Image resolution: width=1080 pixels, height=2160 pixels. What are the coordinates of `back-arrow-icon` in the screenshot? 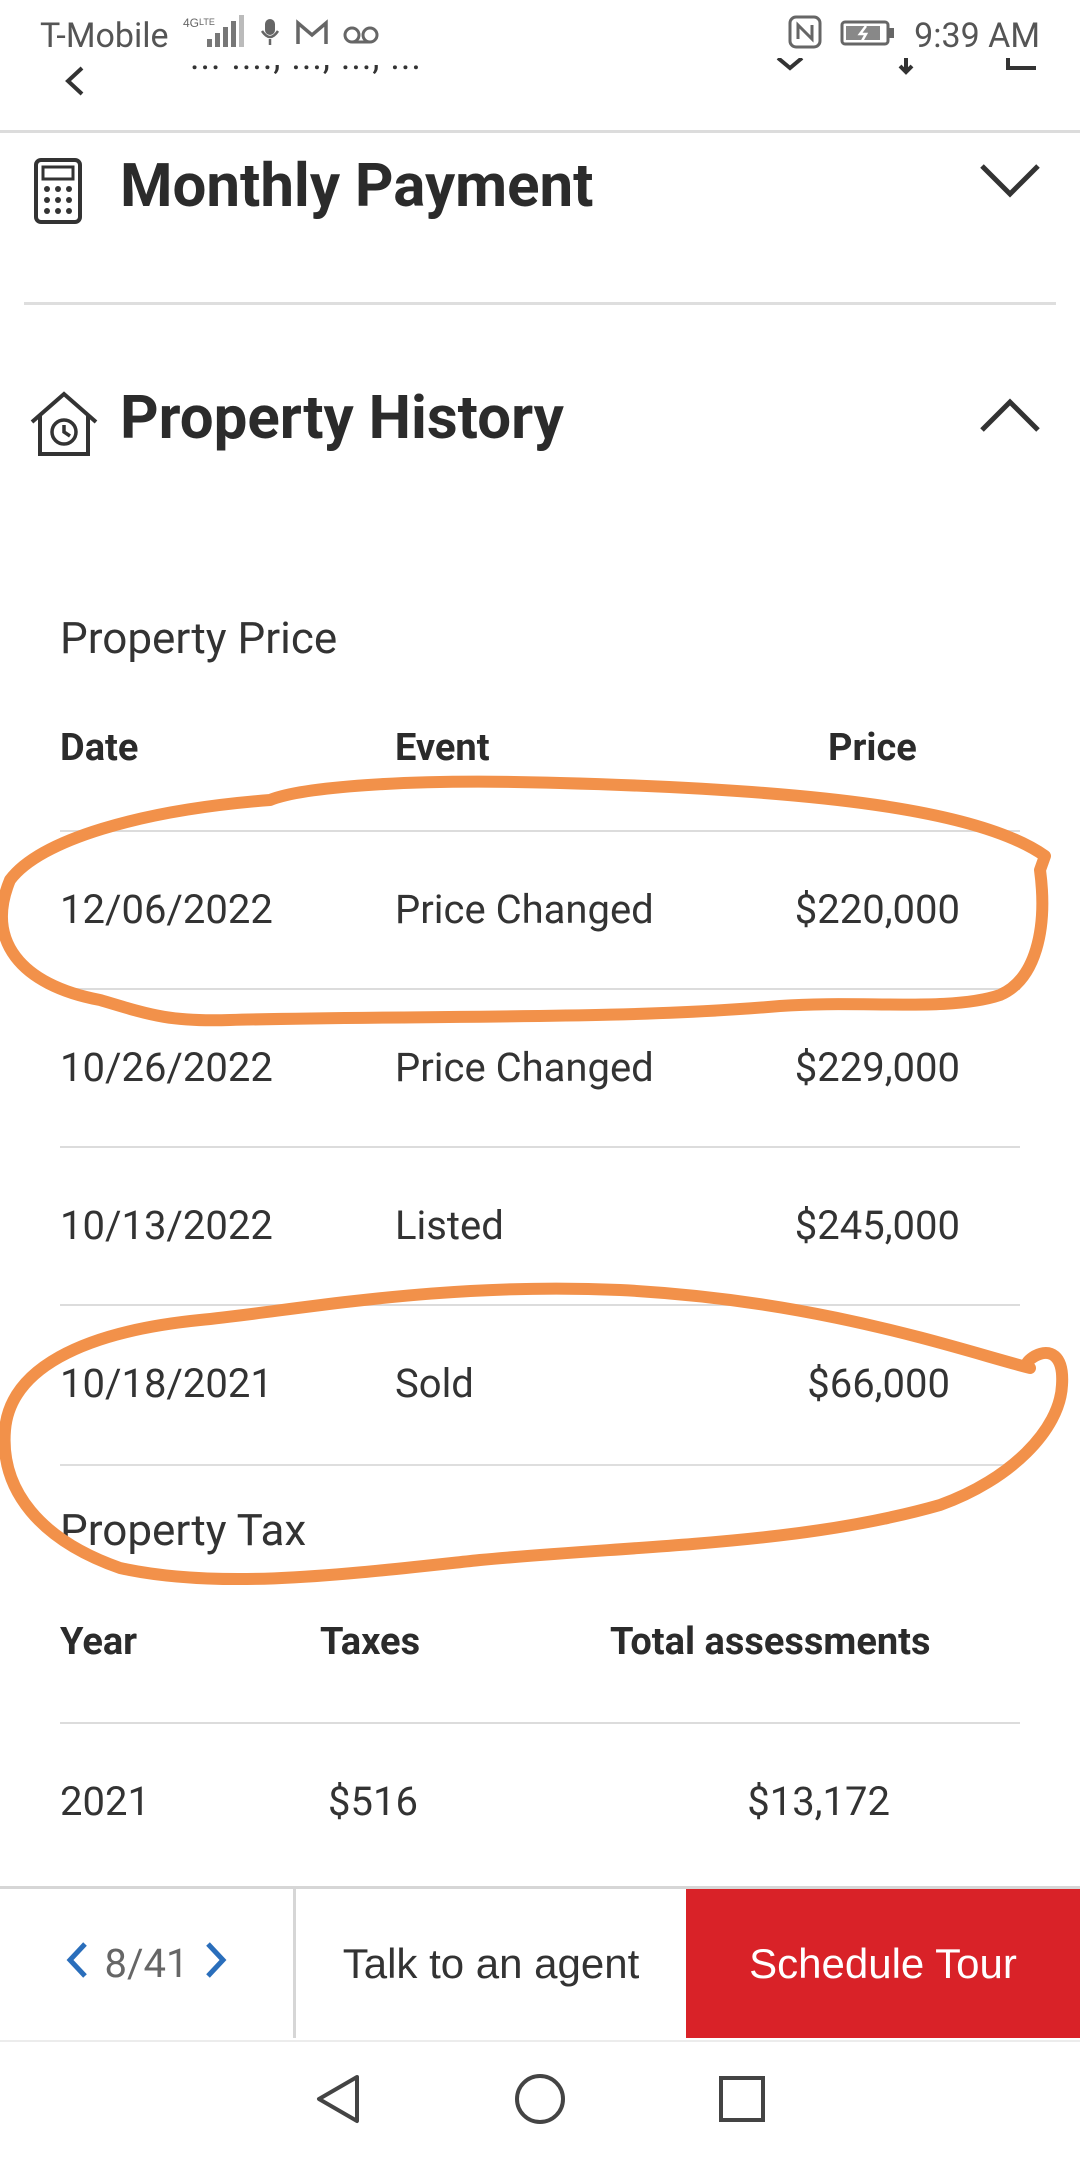 It's located at (75, 83).